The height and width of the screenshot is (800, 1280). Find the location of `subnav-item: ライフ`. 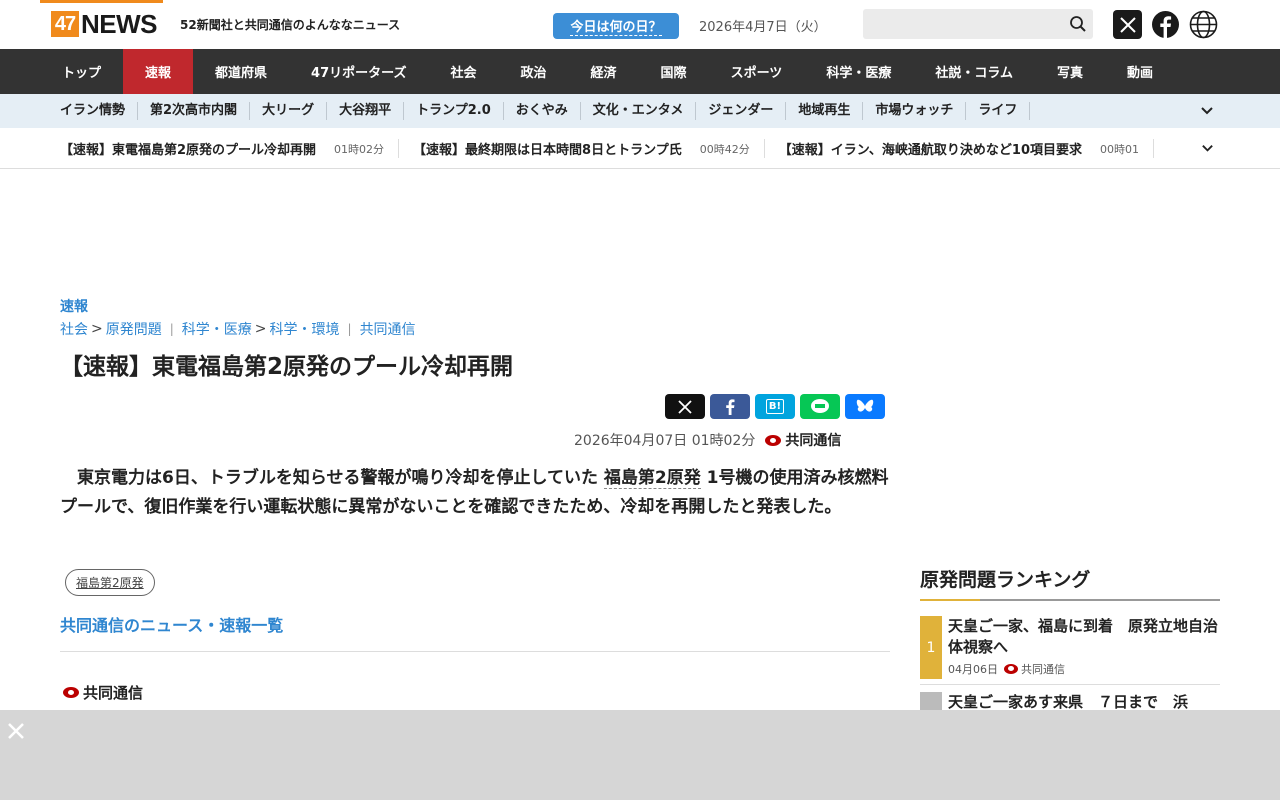

subnav-item: ライフ is located at coordinates (998, 111).